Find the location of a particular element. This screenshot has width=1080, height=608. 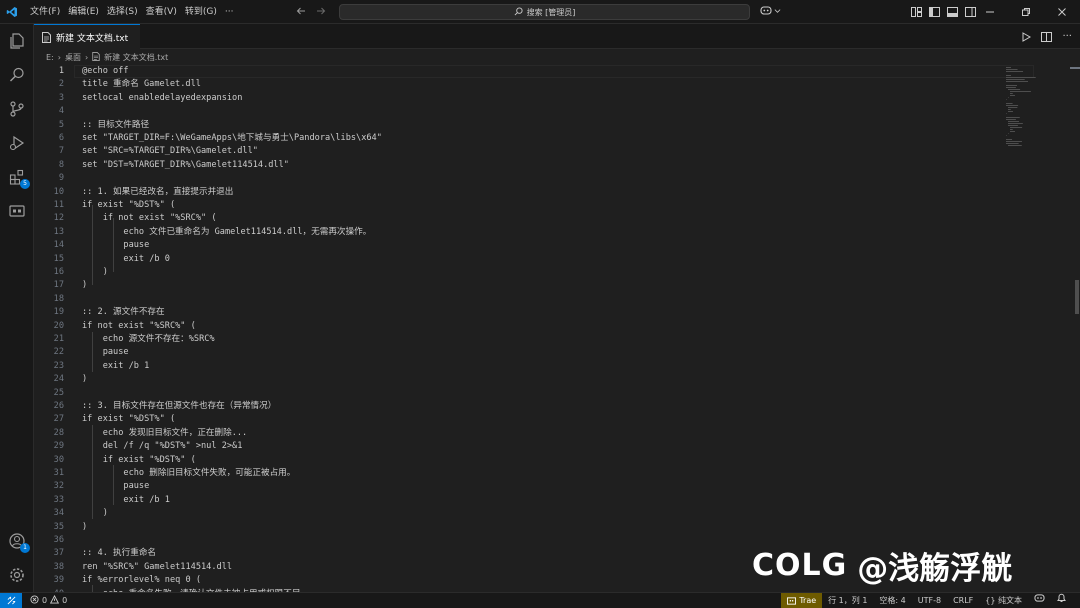

copilot-button is located at coordinates (770, 12).